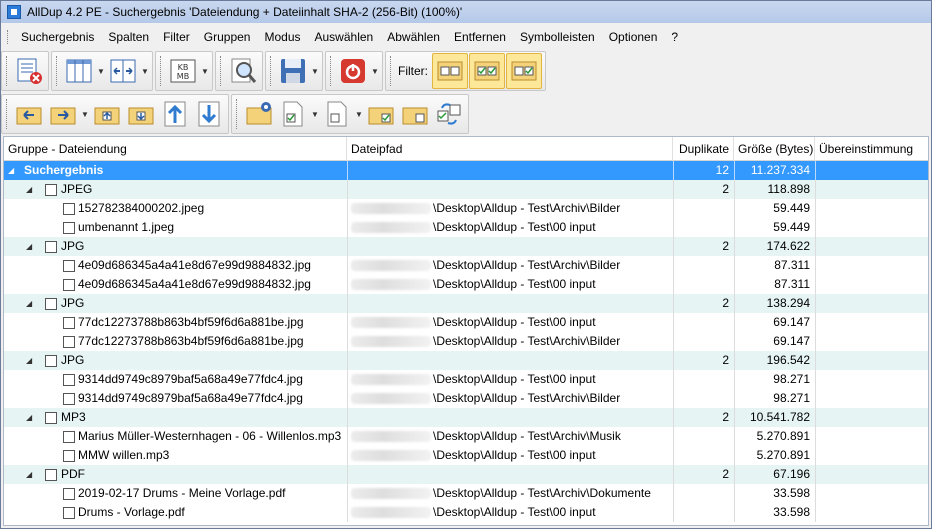 This screenshot has width=932, height=529. I want to click on menu-entfernen: Entfernen, so click(480, 37).